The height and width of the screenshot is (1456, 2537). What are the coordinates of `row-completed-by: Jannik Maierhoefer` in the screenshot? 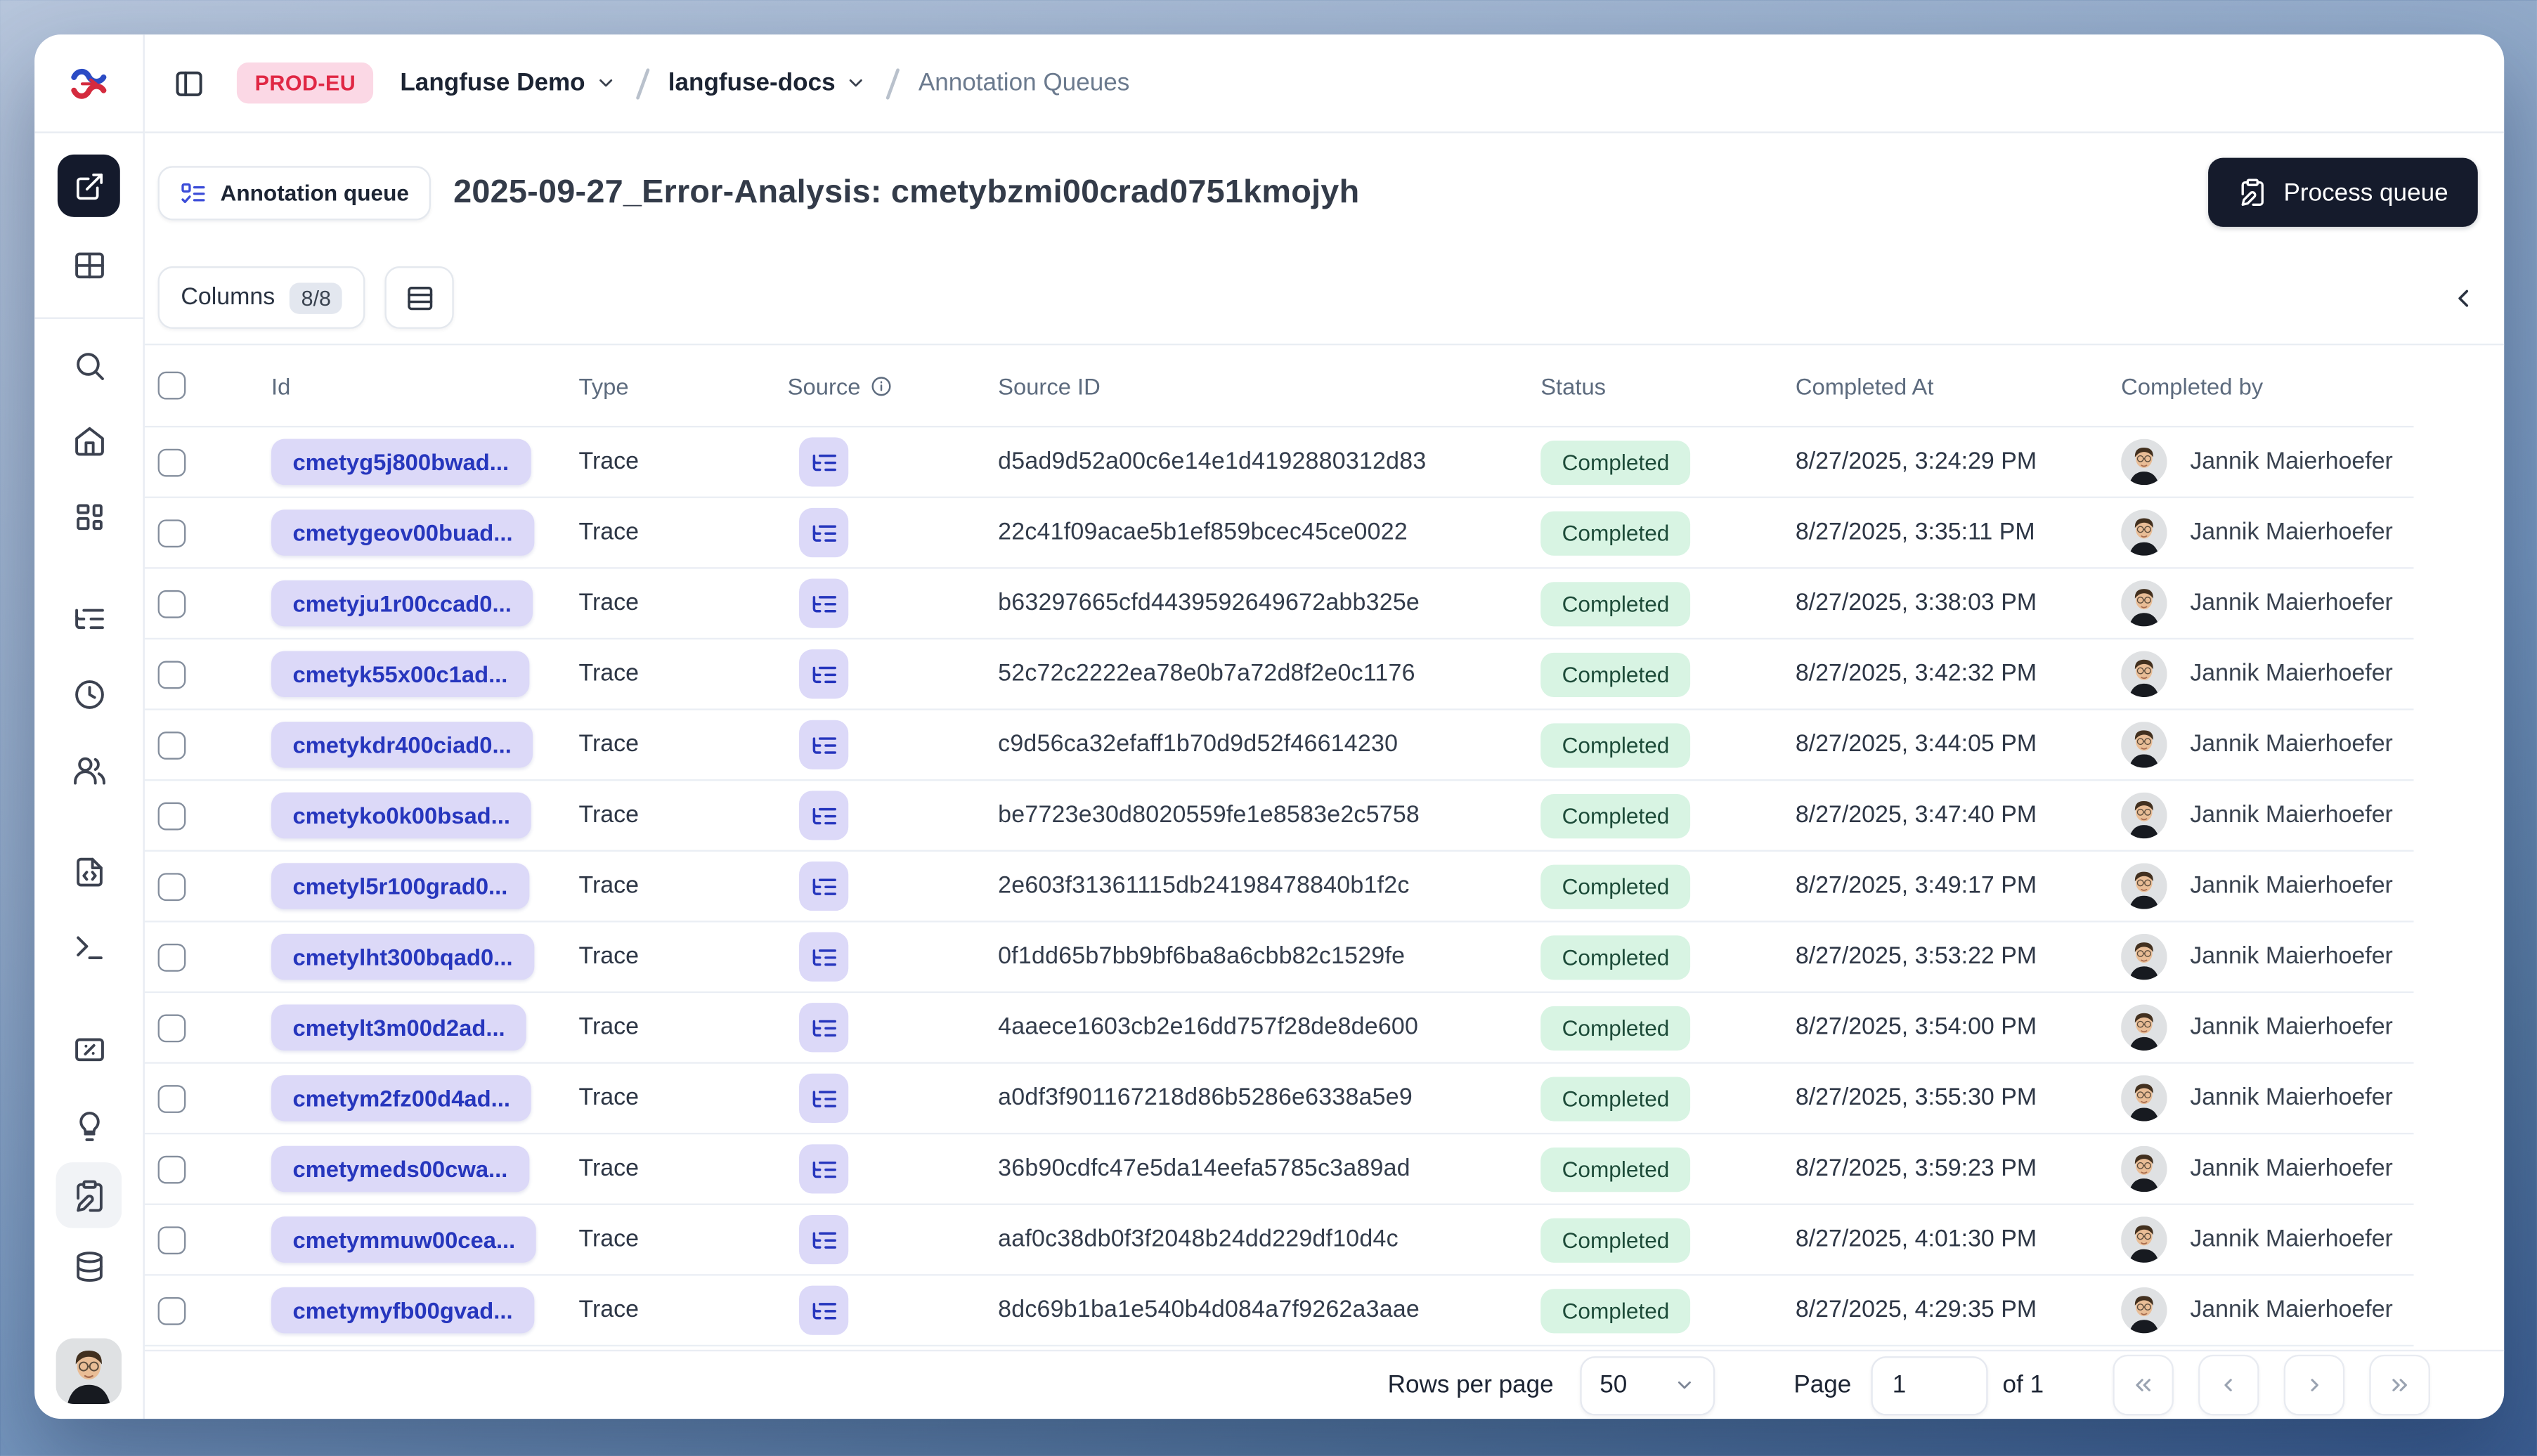 It's located at (2291, 603).